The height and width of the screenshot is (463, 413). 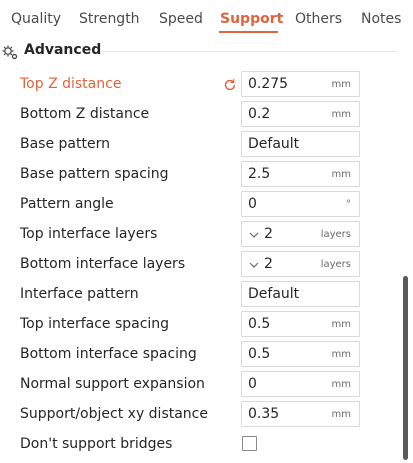 What do you see at coordinates (259, 114) in the screenshot?
I see `field-value: 0.2` at bounding box center [259, 114].